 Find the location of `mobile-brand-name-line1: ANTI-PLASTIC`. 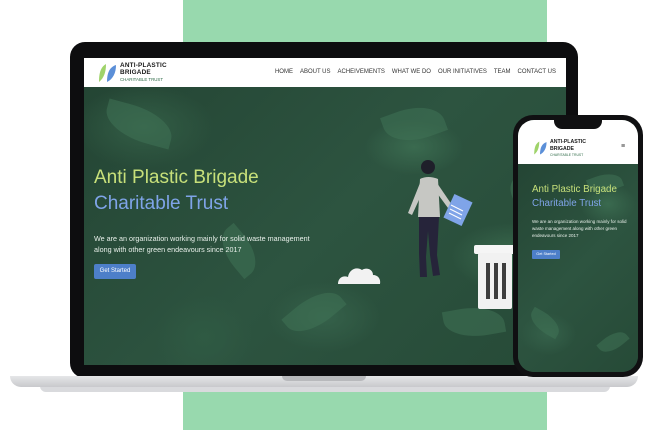

mobile-brand-name-line1: ANTI-PLASTIC is located at coordinates (568, 142).